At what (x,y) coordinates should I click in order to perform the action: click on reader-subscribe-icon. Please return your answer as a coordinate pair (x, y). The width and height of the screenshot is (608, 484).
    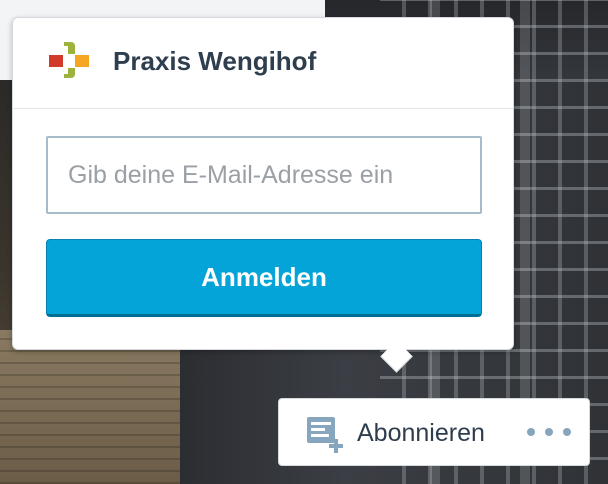
    Looking at the image, I should click on (325, 435).